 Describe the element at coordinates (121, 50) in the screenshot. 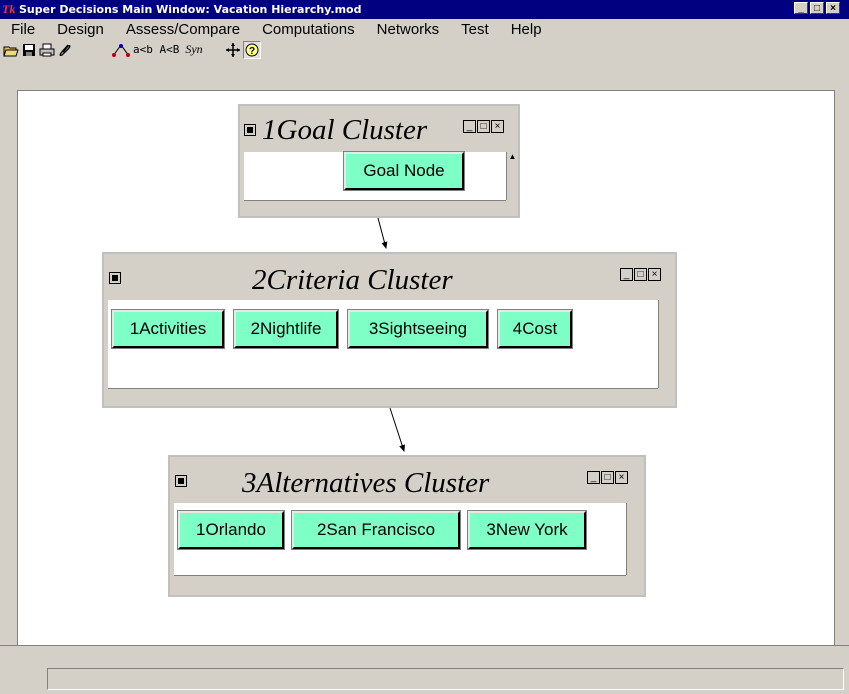

I see `compare-icon` at that location.